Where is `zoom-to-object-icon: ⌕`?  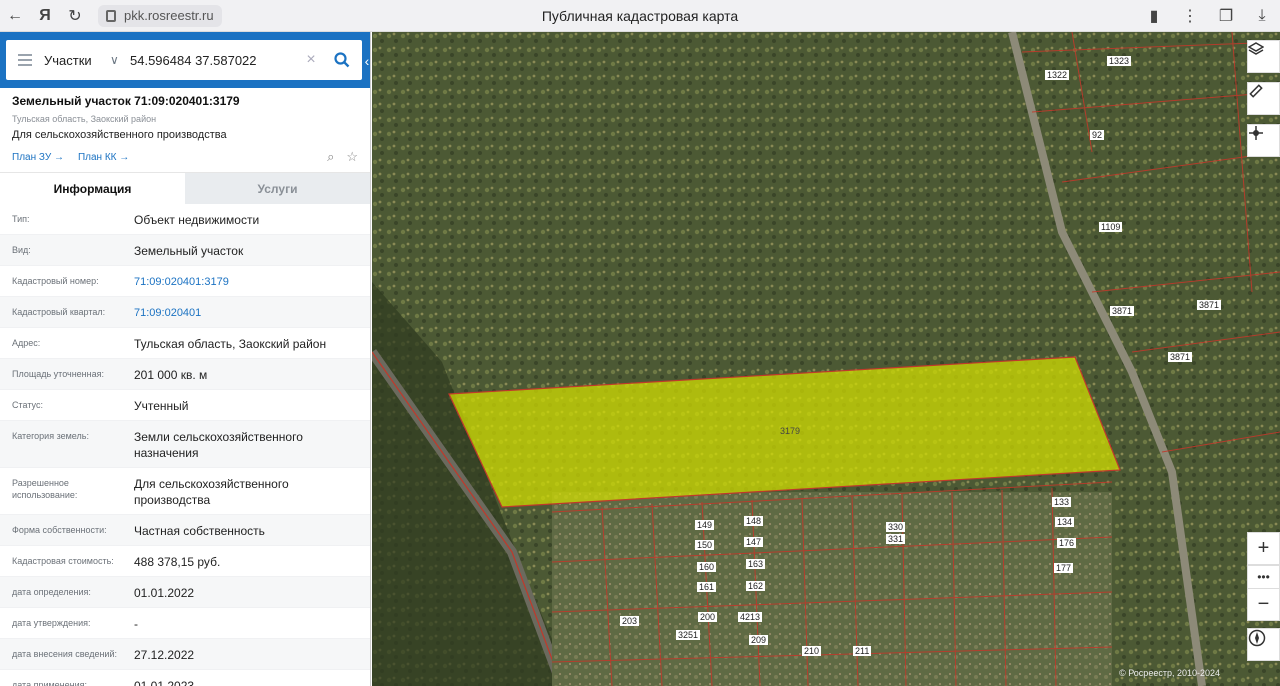
zoom-to-object-icon: ⌕ is located at coordinates (330, 157).